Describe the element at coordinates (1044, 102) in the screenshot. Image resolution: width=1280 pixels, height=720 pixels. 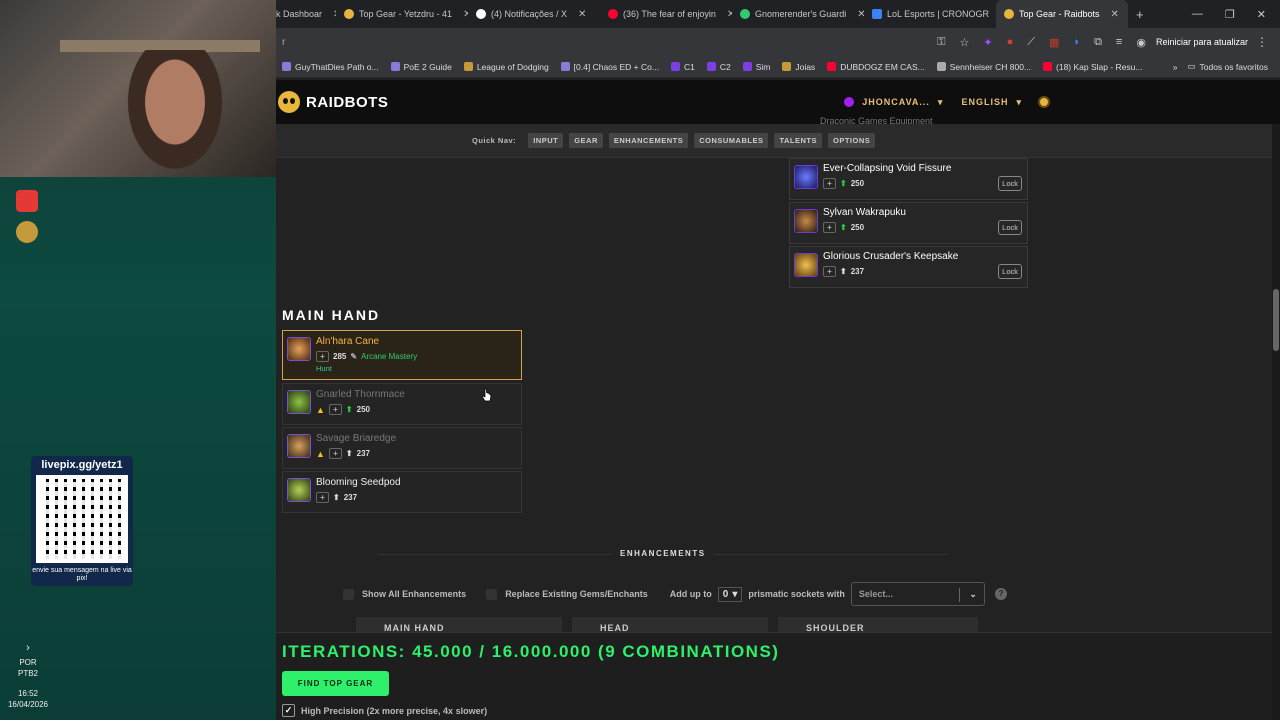
I see `coin-icon` at that location.